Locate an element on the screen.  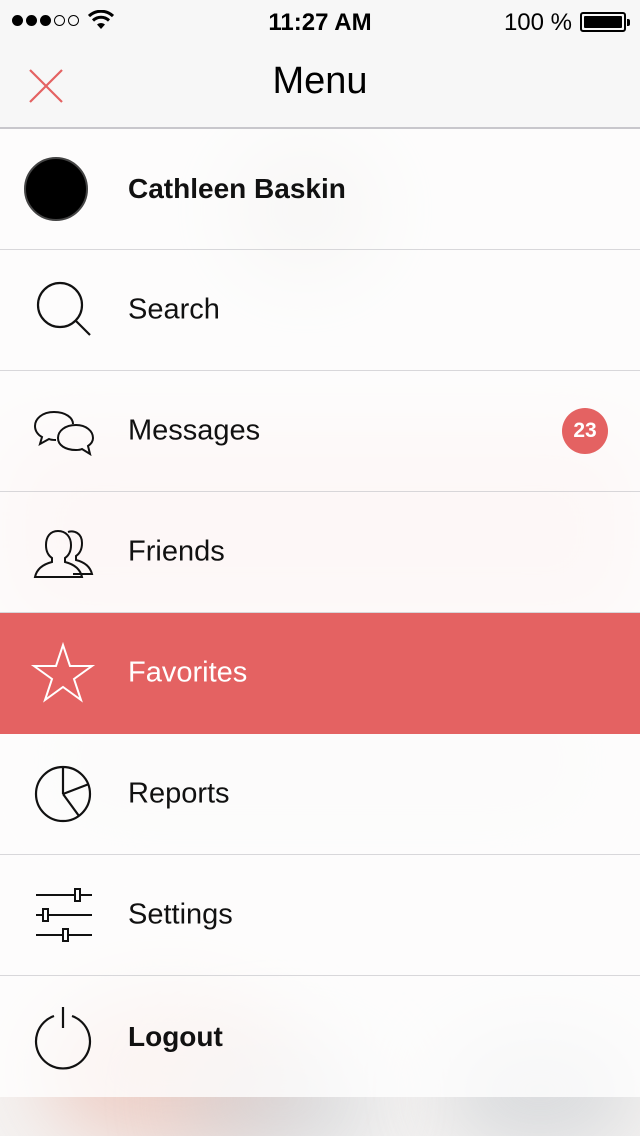
pie-chart-icon is located at coordinates (63, 794).